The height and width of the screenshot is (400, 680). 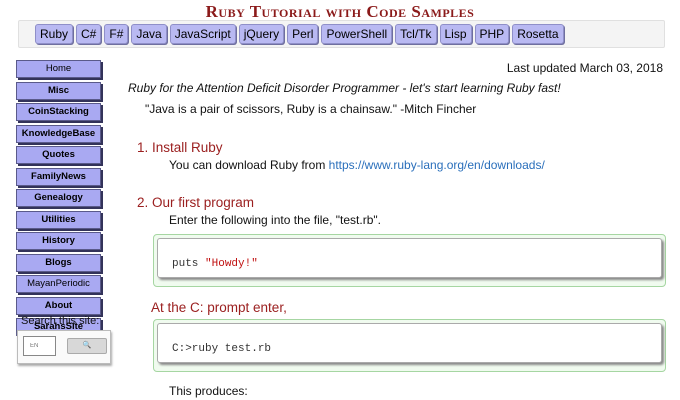 I want to click on lang-tab-tcl-tk: Tcl/Tk, so click(x=416, y=34).